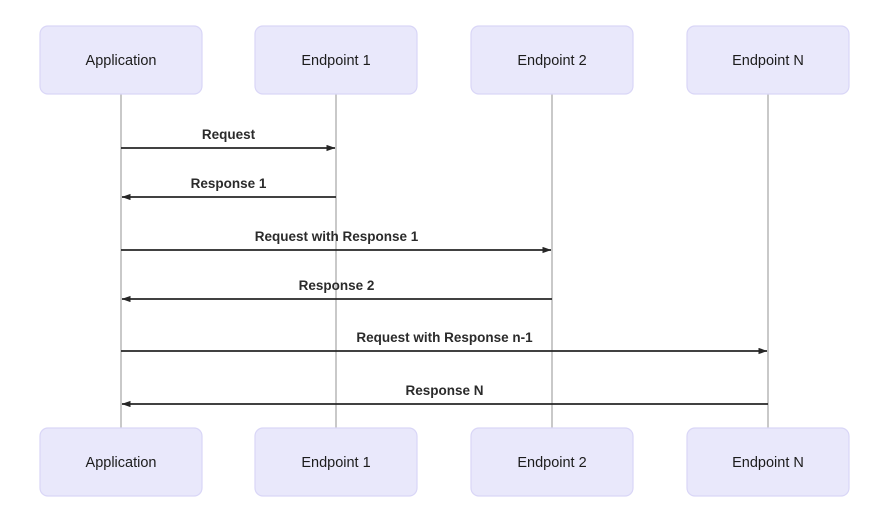  Describe the element at coordinates (337, 285) in the screenshot. I see `message-label-msg-response-2: Response 2` at that location.